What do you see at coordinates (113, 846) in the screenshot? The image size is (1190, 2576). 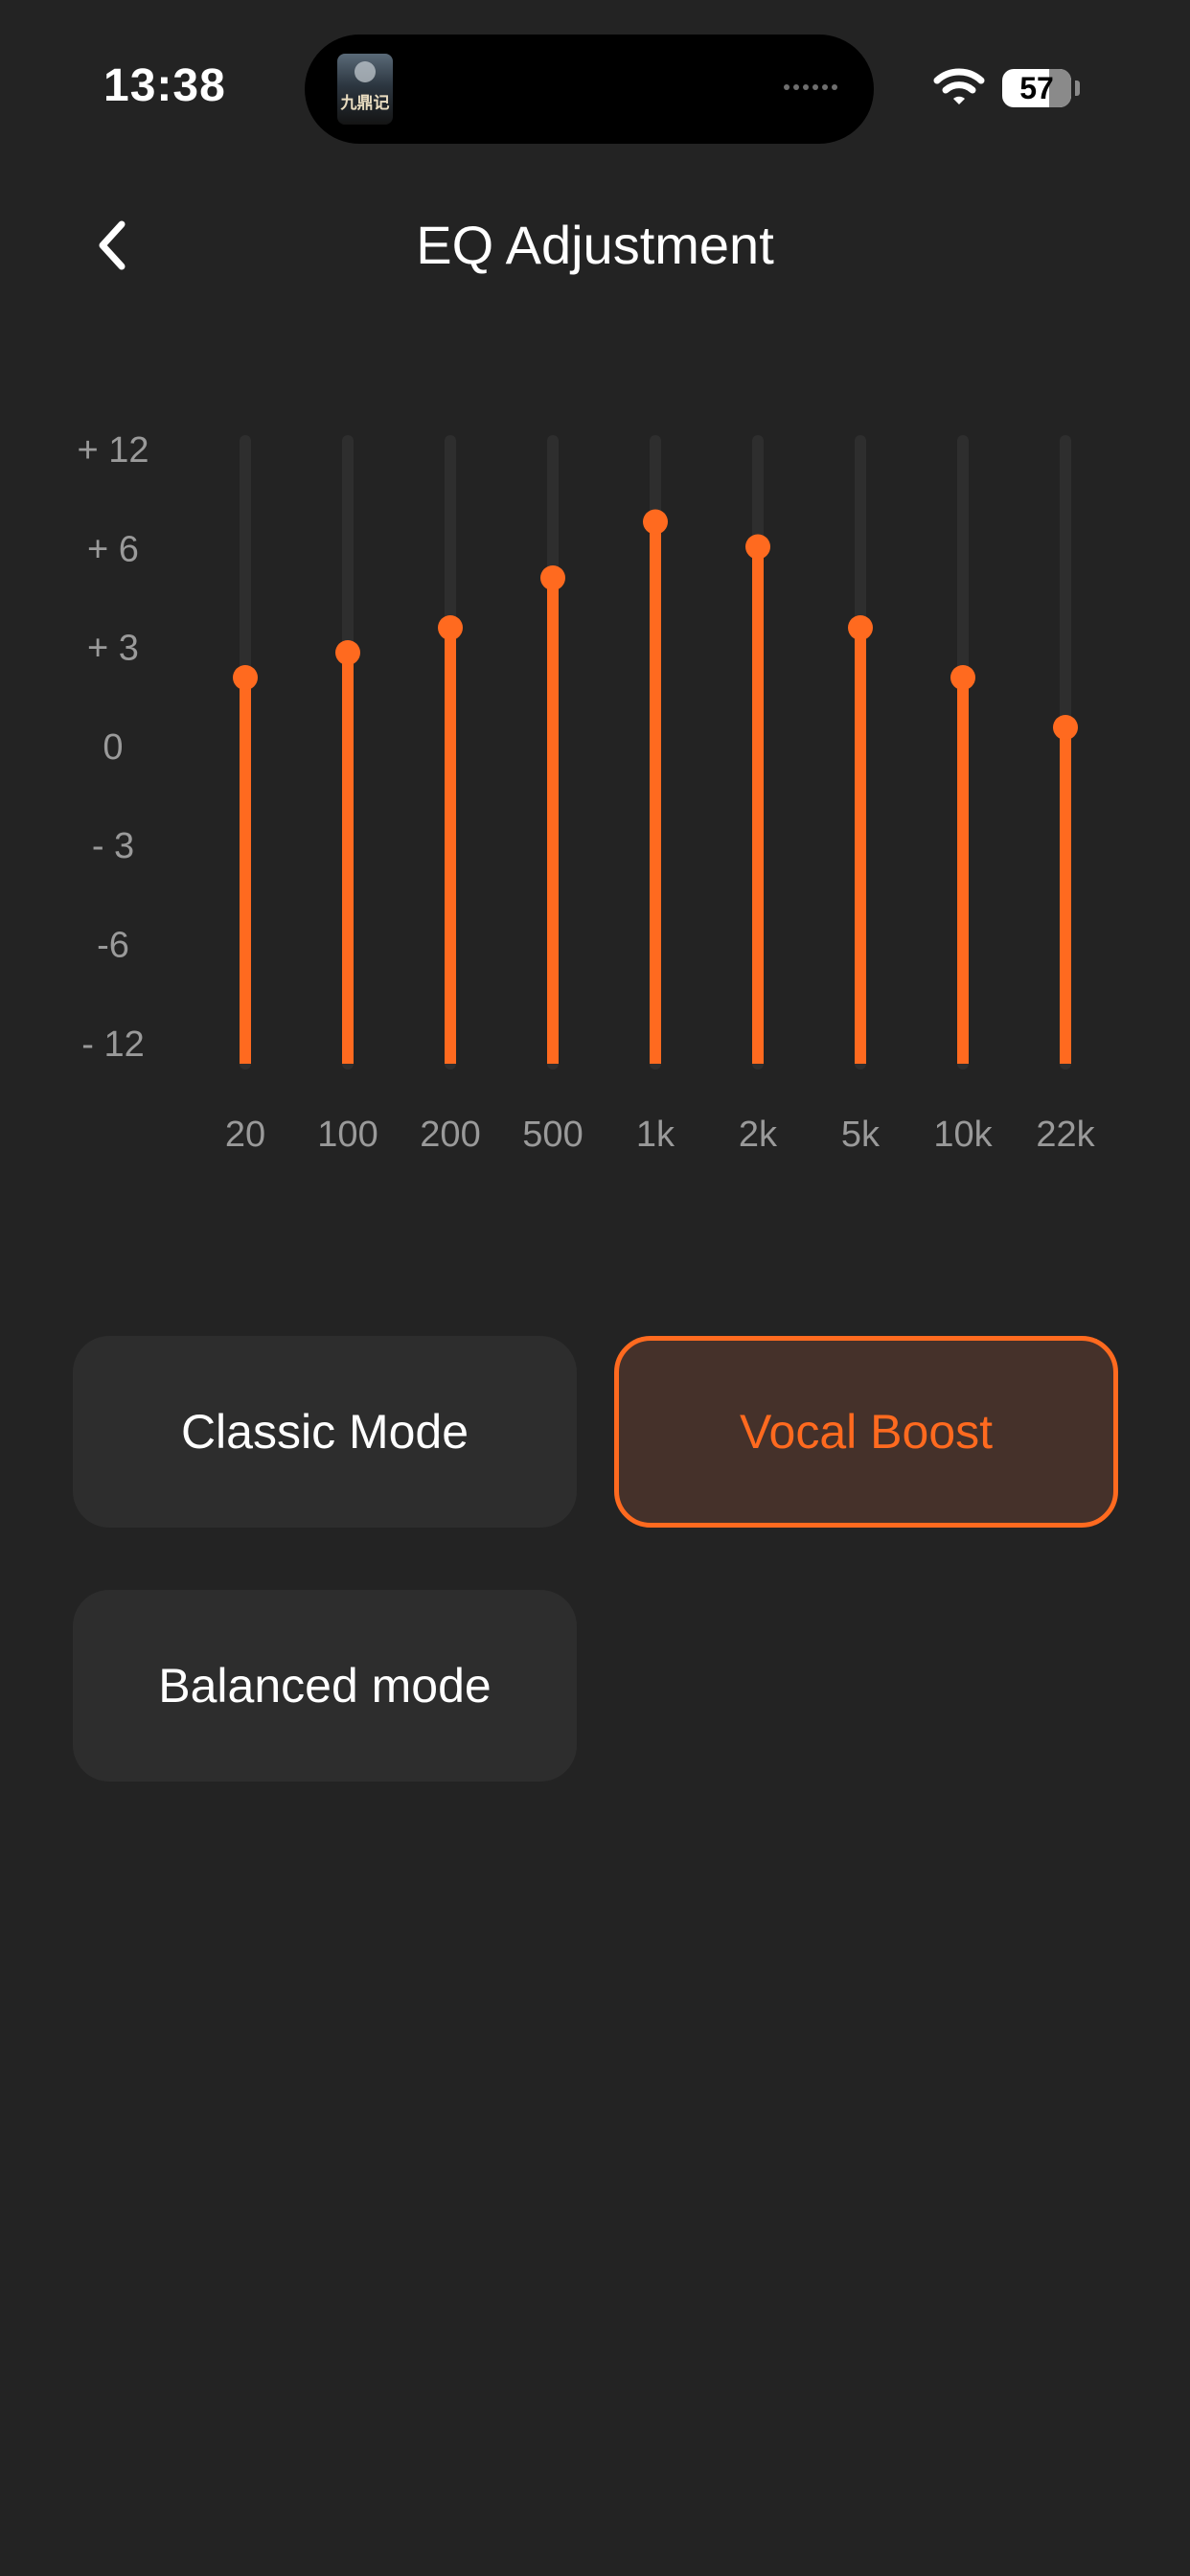 I see `y-tick-label: - 3` at bounding box center [113, 846].